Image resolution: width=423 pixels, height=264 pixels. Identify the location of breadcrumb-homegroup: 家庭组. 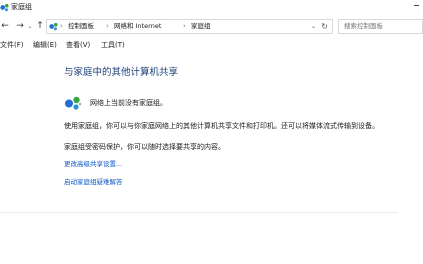
(201, 26).